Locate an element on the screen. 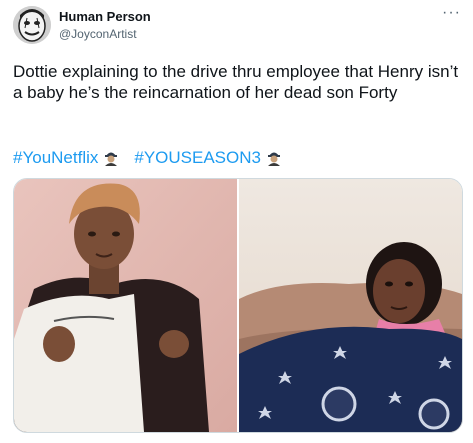 The height and width of the screenshot is (443, 473). hashtag-row: #YouNetflix #YOUSEASON3 is located at coordinates (147, 157).